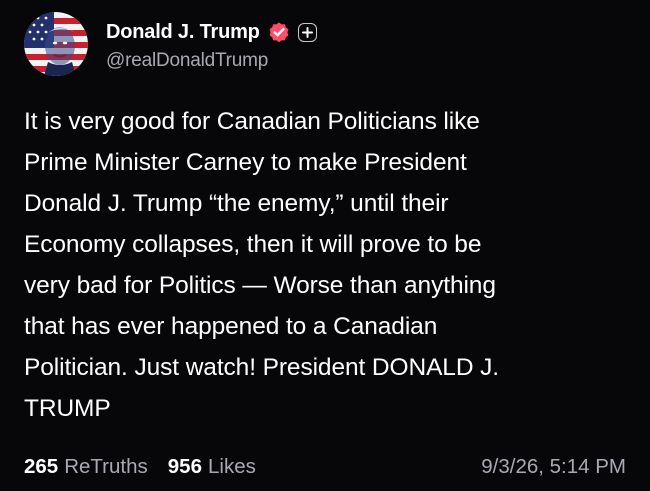 The height and width of the screenshot is (491, 650). I want to click on author-display-name: Donald J. Trump, so click(183, 32).